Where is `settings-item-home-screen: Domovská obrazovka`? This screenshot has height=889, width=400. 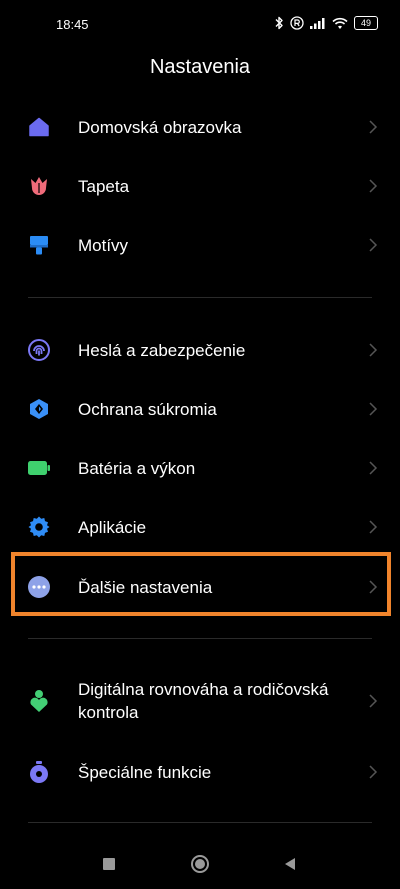
settings-item-home-screen: Domovská obrazovka is located at coordinates (200, 127).